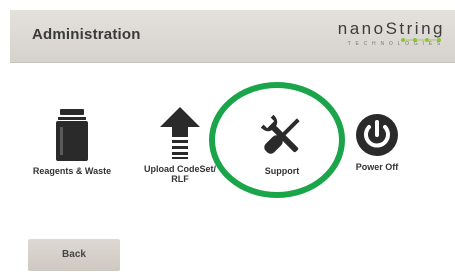 Image resolution: width=455 pixels, height=272 pixels. I want to click on logo-subtext: TECHNOLOGIES, so click(396, 44).